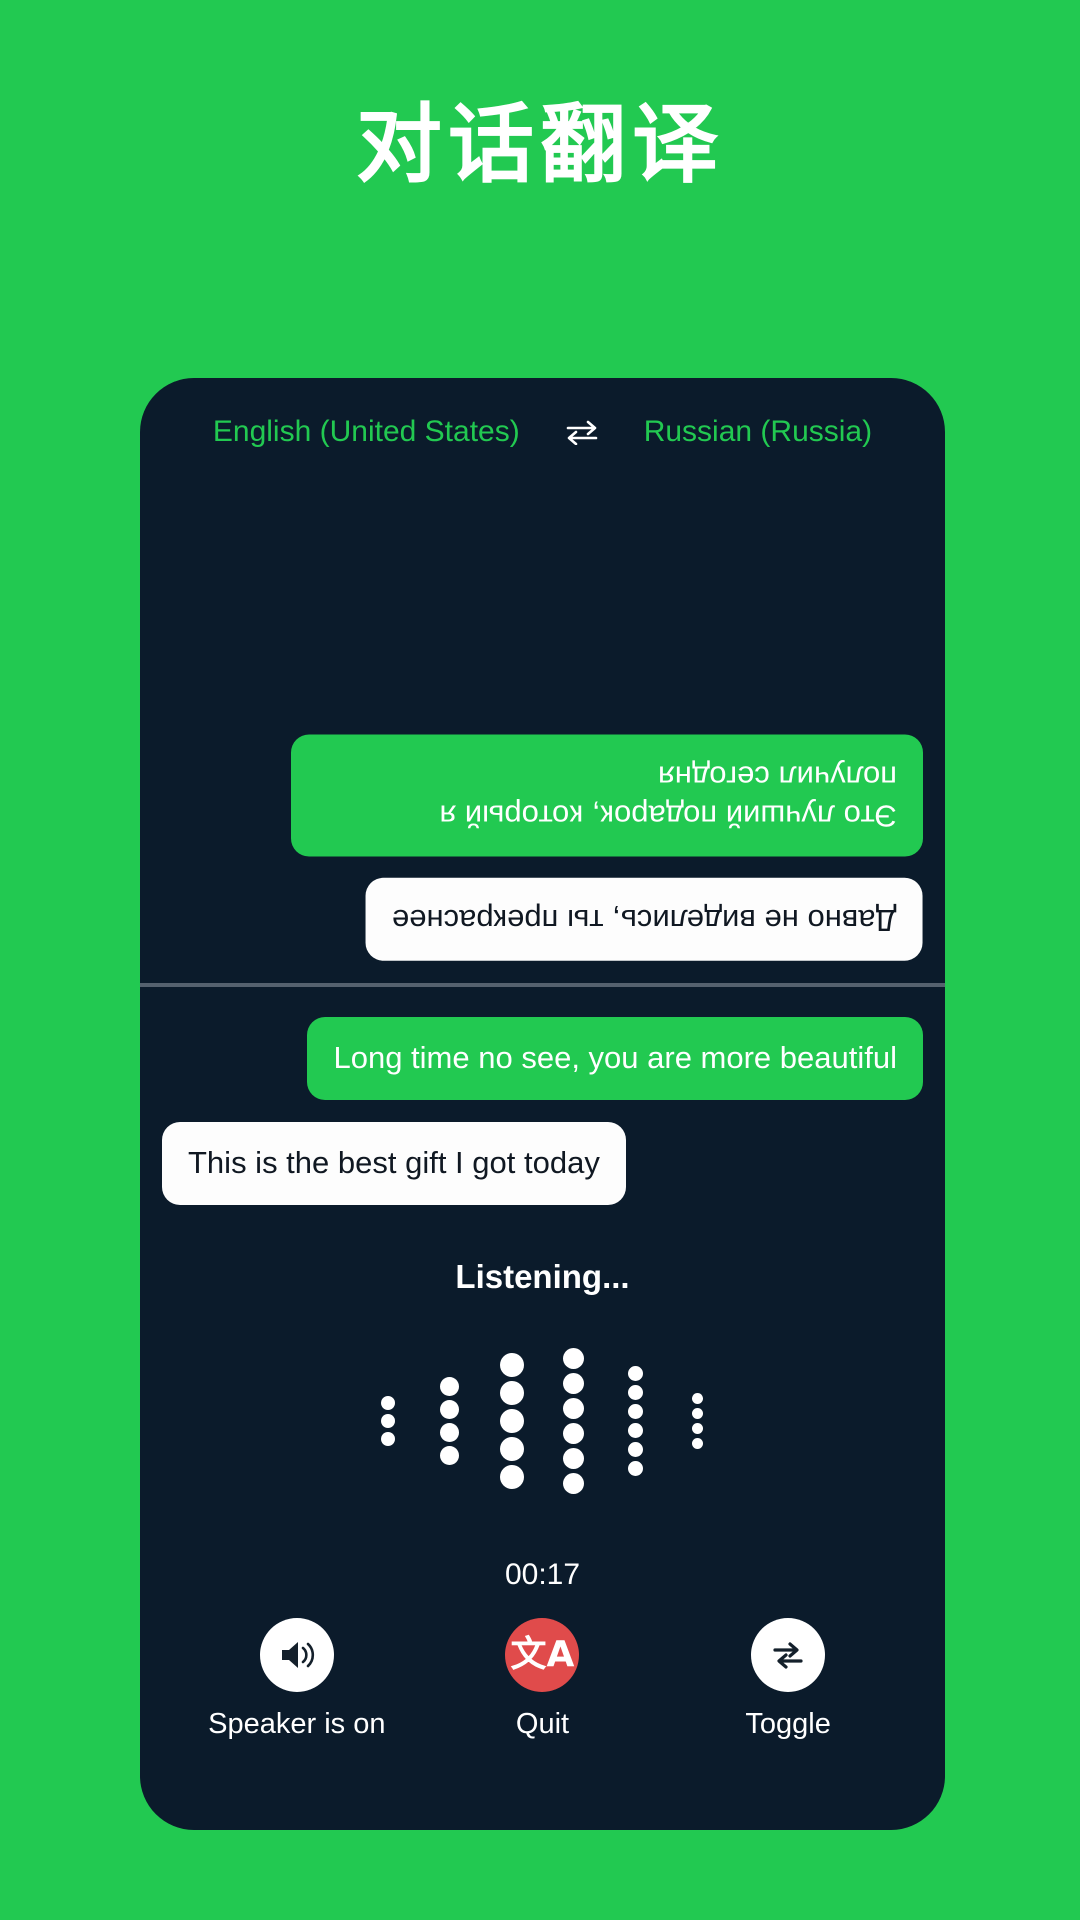  I want to click on language-bar: English (United States) Russian (Russia), so click(542, 432).